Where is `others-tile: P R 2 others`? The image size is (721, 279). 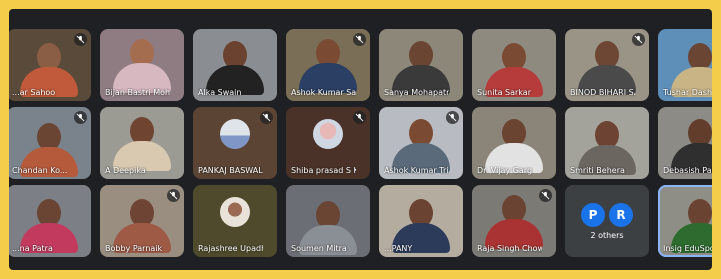 others-tile: P R 2 others is located at coordinates (607, 221).